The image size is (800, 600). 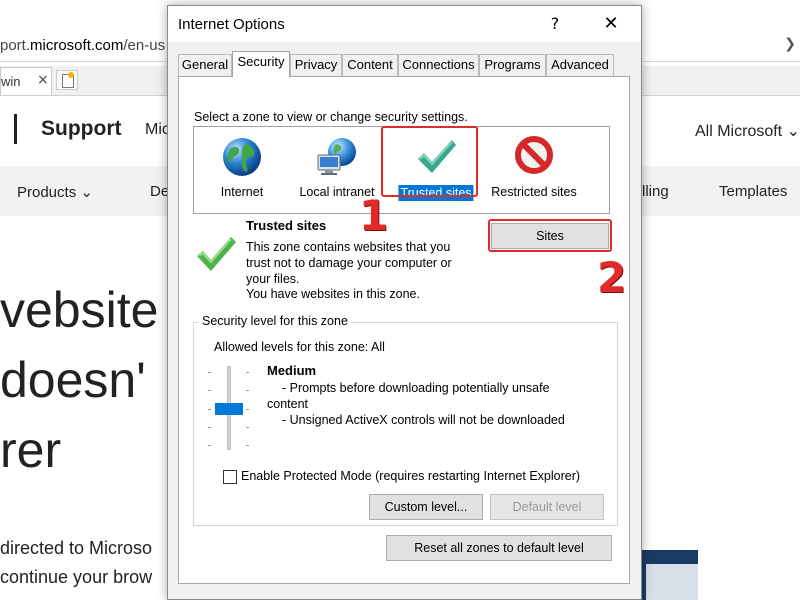 What do you see at coordinates (229, 409) in the screenshot?
I see `security-slider-thumb` at bounding box center [229, 409].